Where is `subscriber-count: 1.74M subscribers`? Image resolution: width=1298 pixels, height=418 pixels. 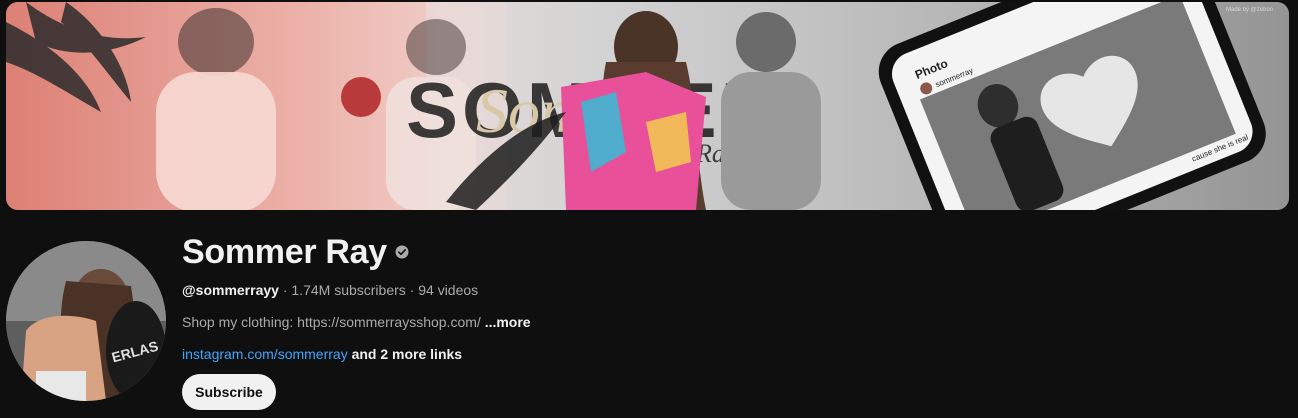
subscriber-count: 1.74M subscribers is located at coordinates (348, 290).